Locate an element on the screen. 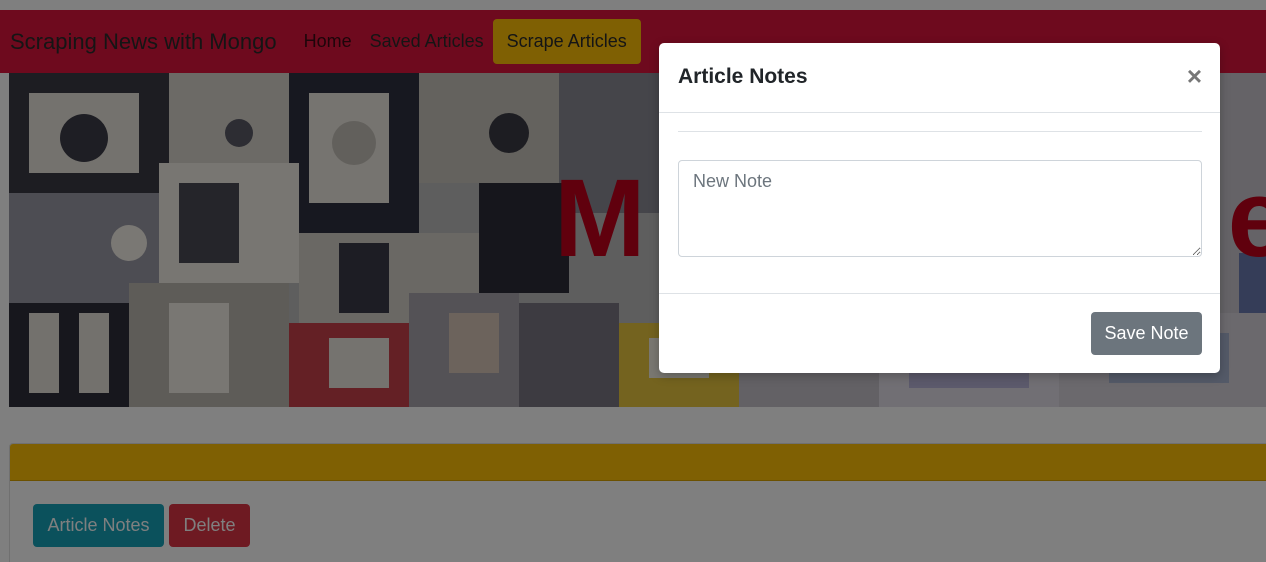  modal-title: Article Notes is located at coordinates (743, 76).